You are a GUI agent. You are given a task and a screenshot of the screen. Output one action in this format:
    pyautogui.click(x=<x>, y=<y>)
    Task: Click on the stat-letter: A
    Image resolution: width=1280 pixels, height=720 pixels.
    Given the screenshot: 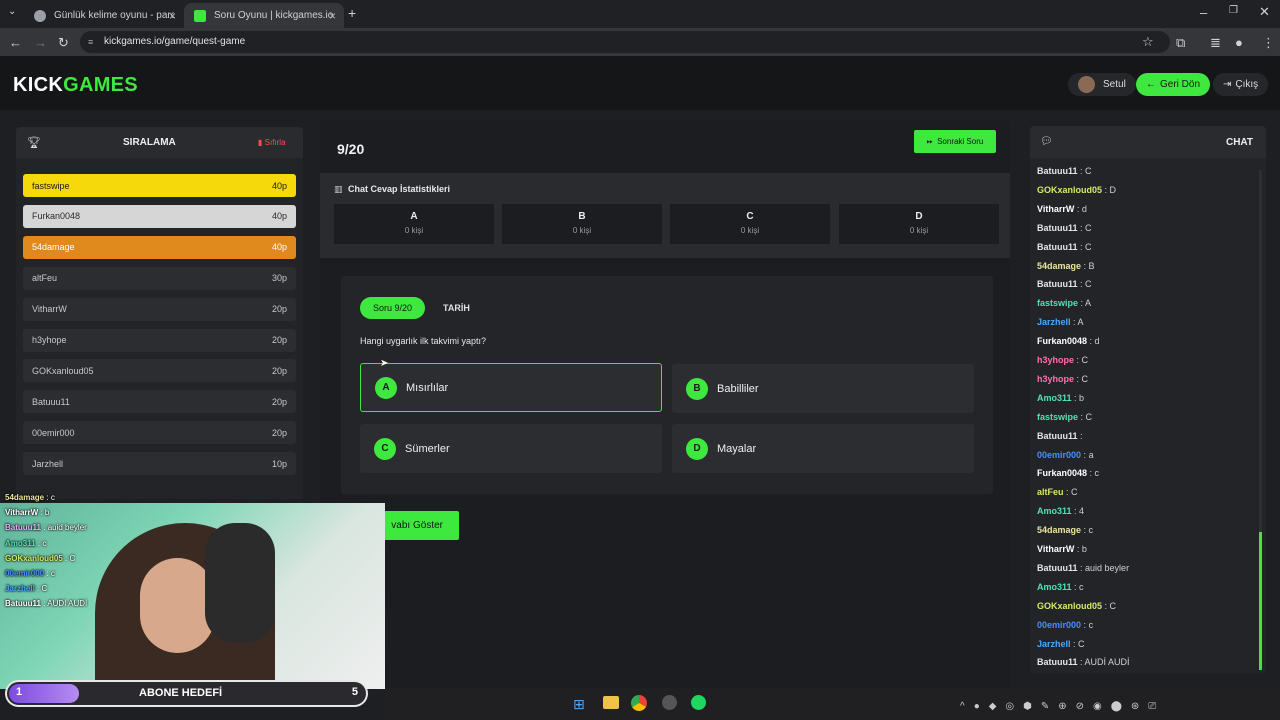 What is the action you would take?
    pyautogui.click(x=414, y=216)
    